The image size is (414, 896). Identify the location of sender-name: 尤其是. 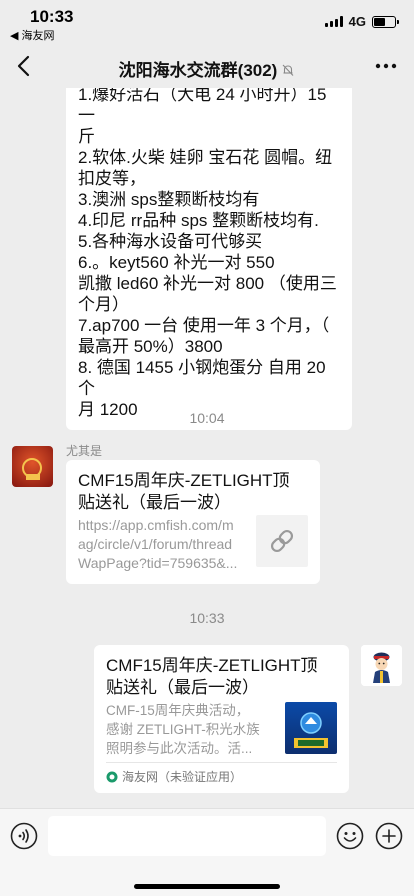
(84, 451).